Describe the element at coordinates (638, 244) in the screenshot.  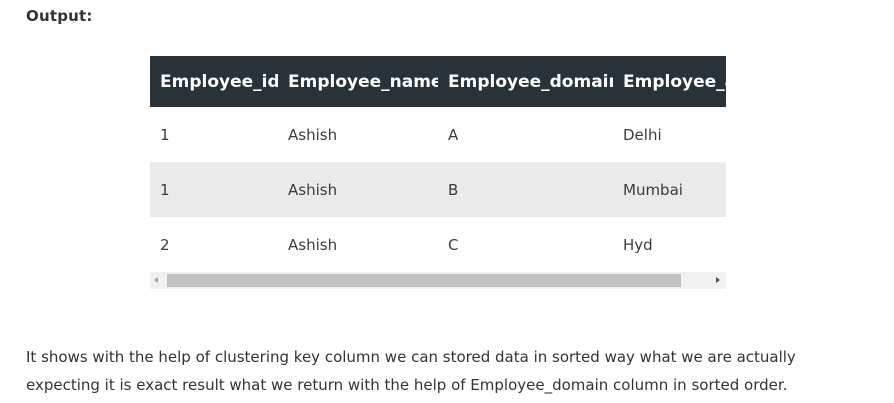
I see `cell-employee-address: Hyd` at that location.